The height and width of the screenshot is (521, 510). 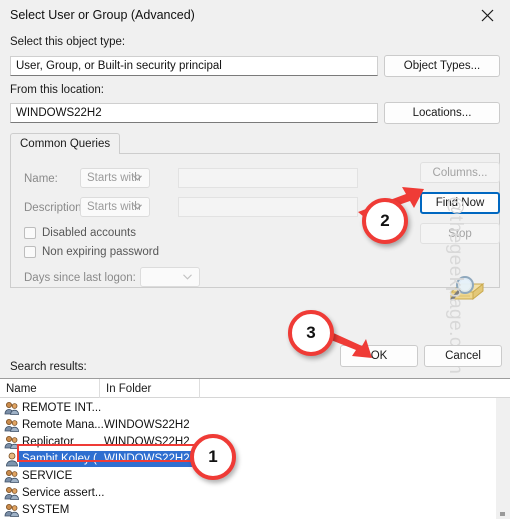 I want to click on days-since-last-logon-select, so click(x=170, y=277).